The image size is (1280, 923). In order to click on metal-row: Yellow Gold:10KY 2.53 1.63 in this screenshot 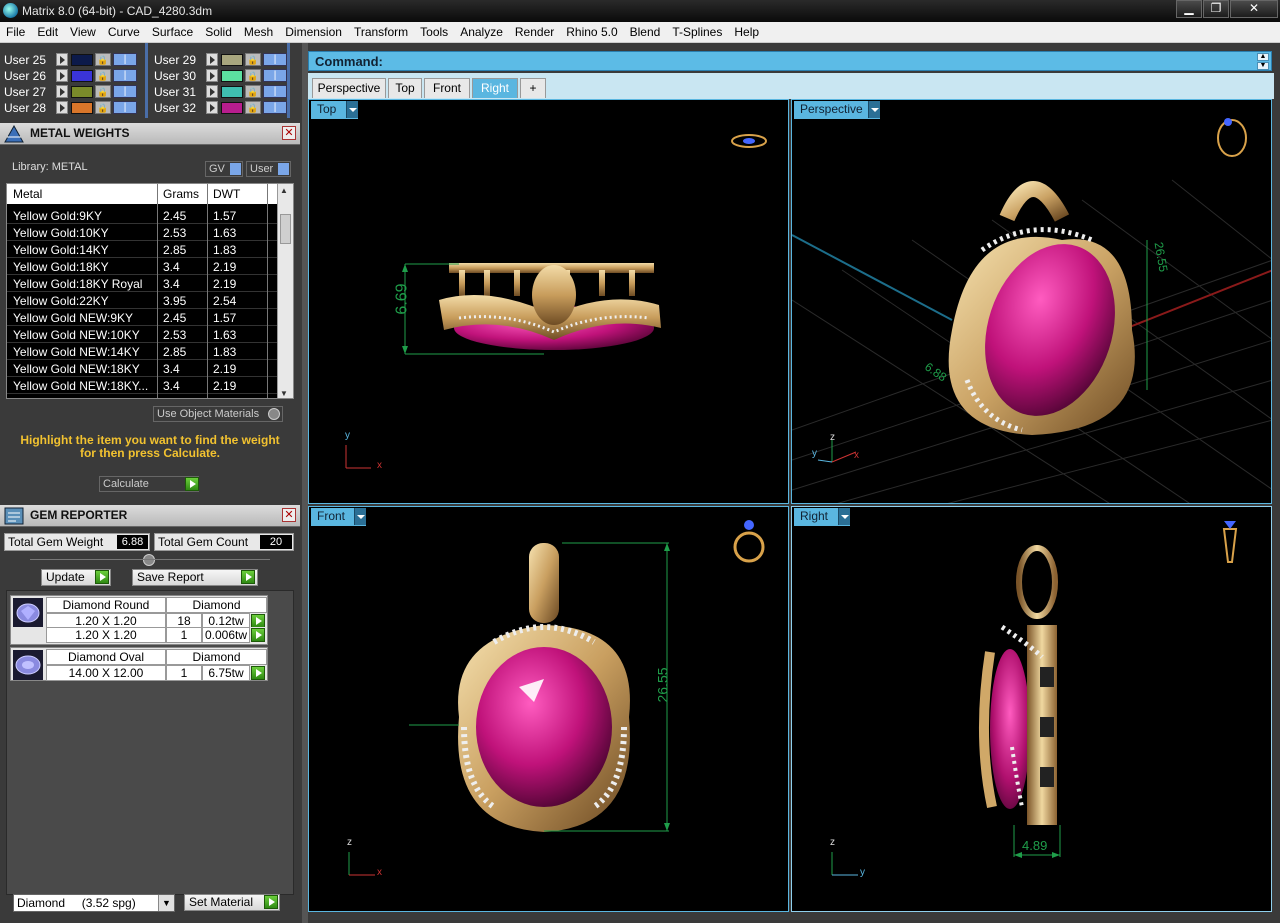, I will do `click(142, 232)`.